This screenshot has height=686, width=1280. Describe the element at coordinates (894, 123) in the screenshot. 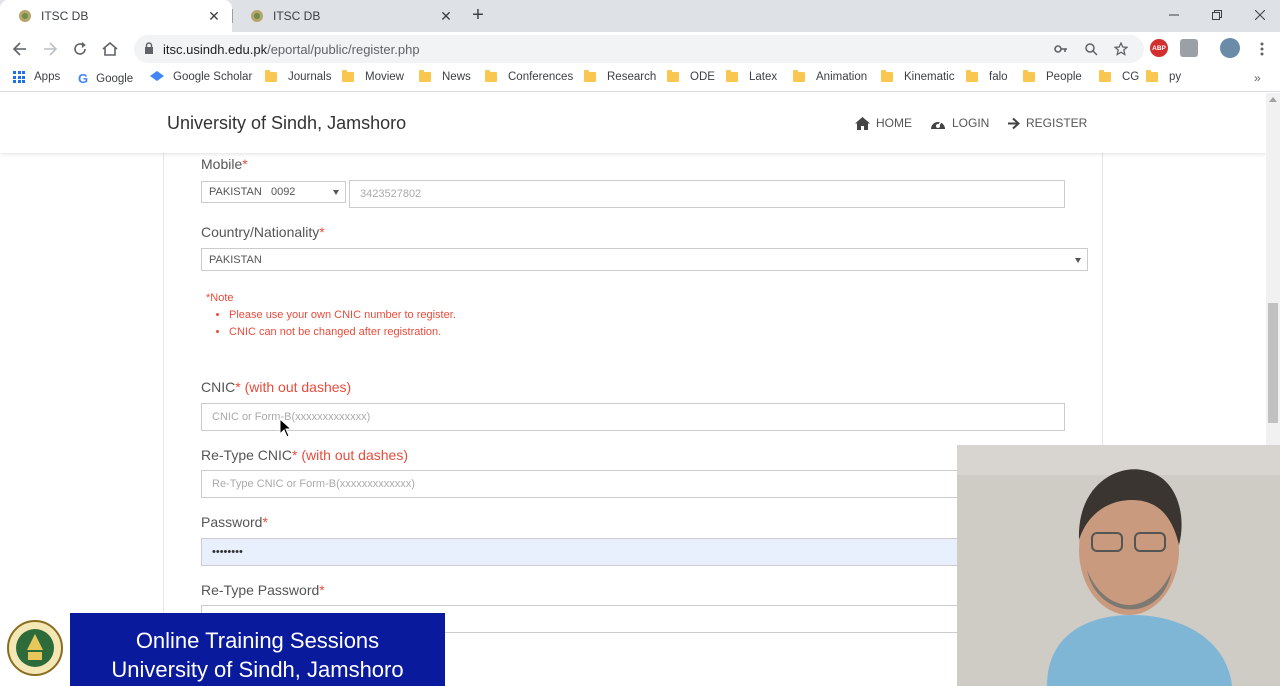

I see `nav-home-label: HOME` at that location.